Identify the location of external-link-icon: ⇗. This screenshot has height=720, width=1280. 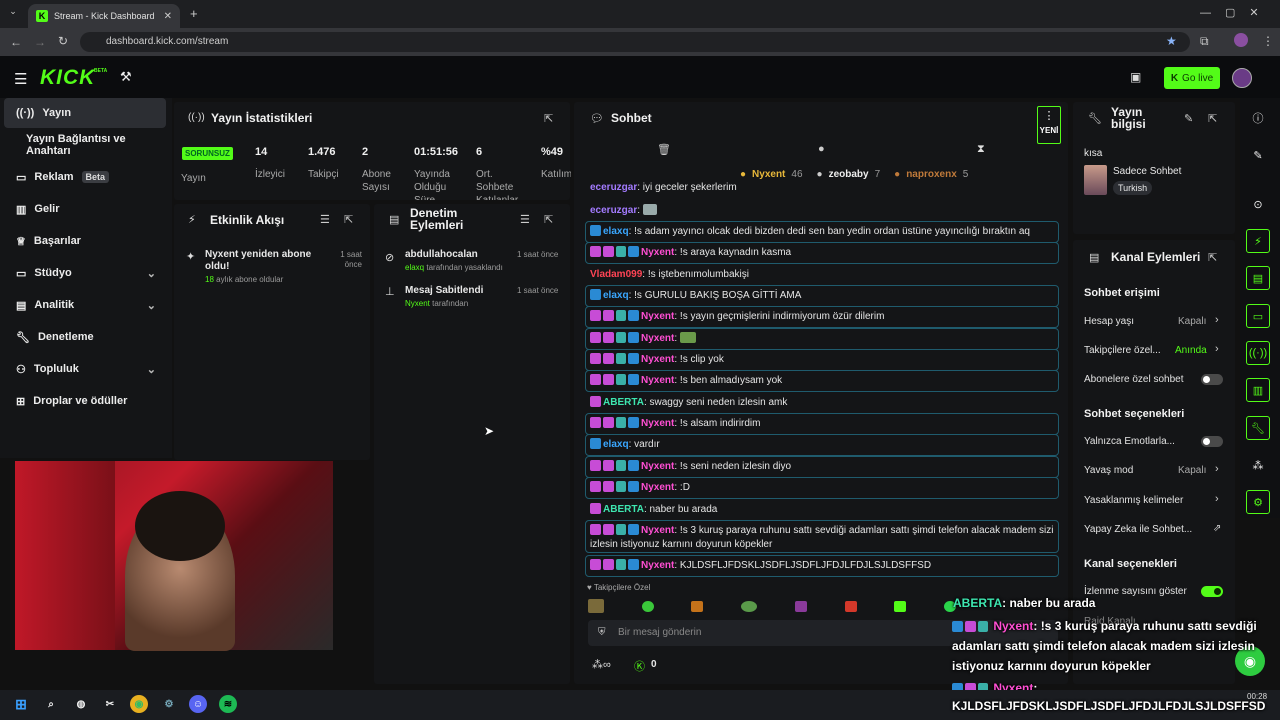
(1217, 528).